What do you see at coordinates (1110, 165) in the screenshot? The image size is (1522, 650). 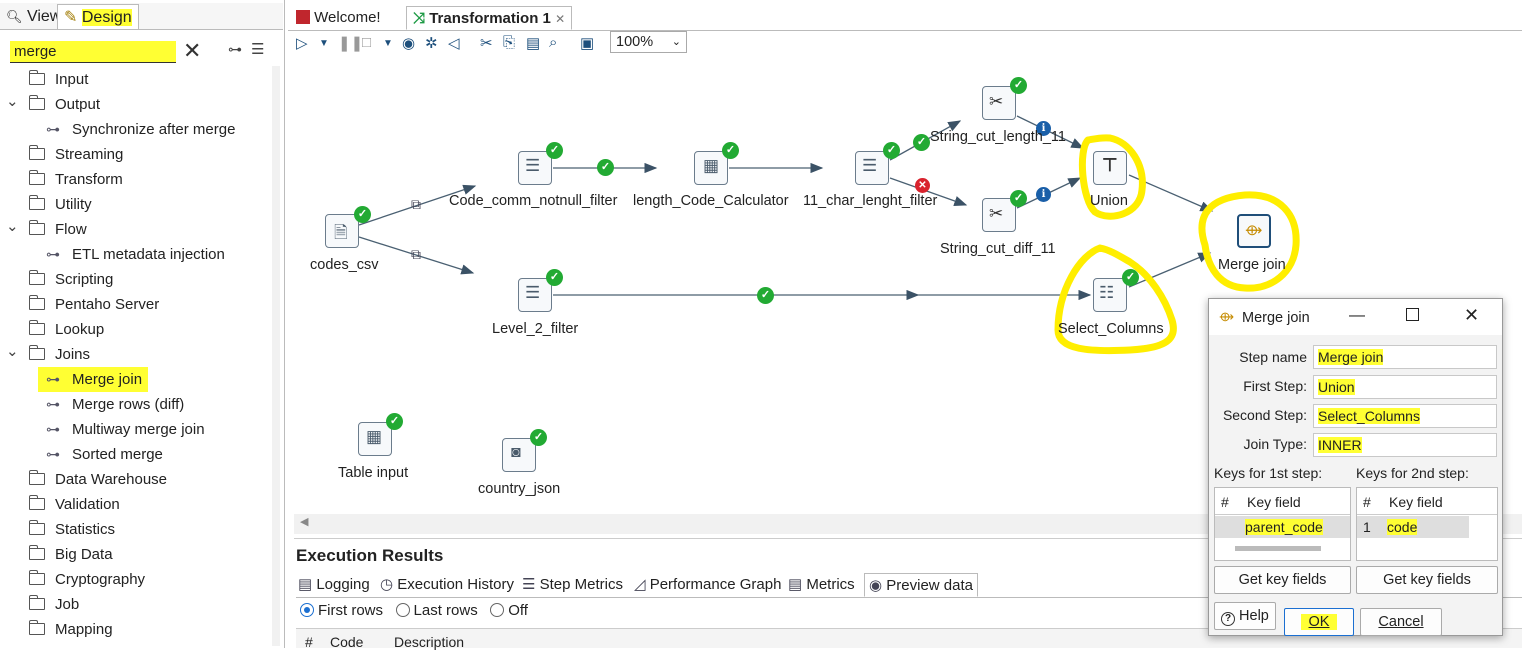 I see `hammer-icon: ⊤` at bounding box center [1110, 165].